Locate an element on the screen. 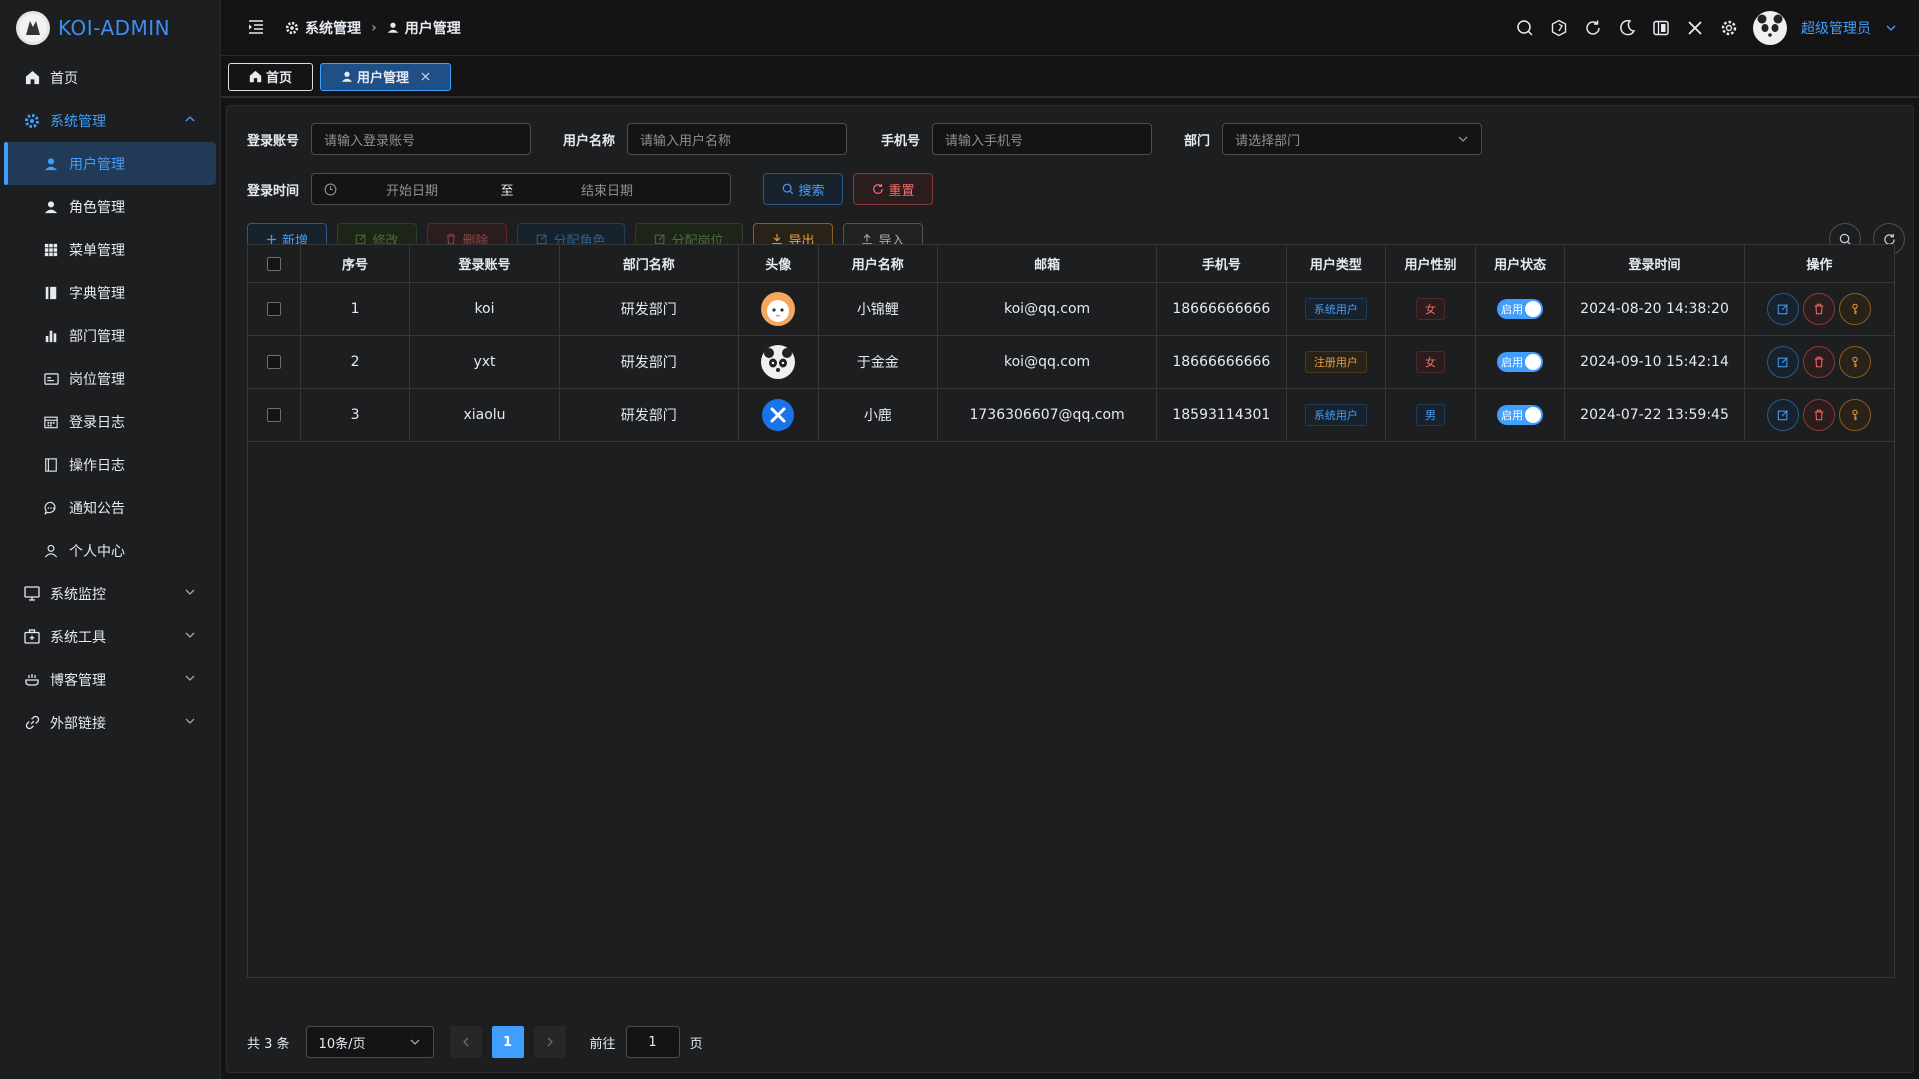 The image size is (1919, 1079). date-range-picker: 开始日期 至 结束日期 is located at coordinates (521, 189).